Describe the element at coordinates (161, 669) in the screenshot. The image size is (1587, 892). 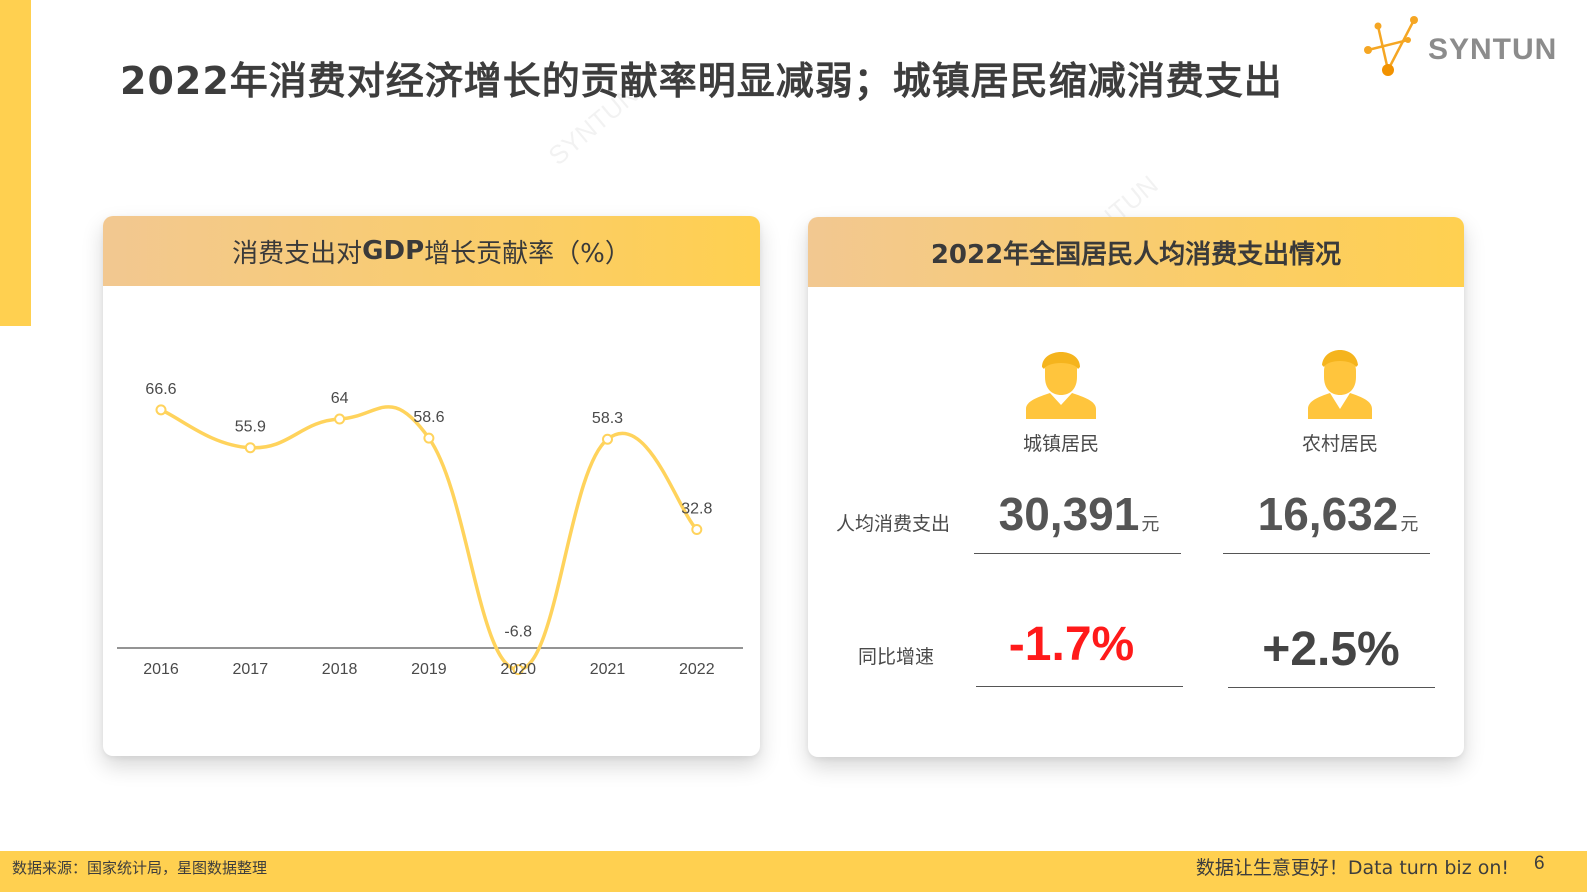
I see `x-tick-label: 2016` at that location.